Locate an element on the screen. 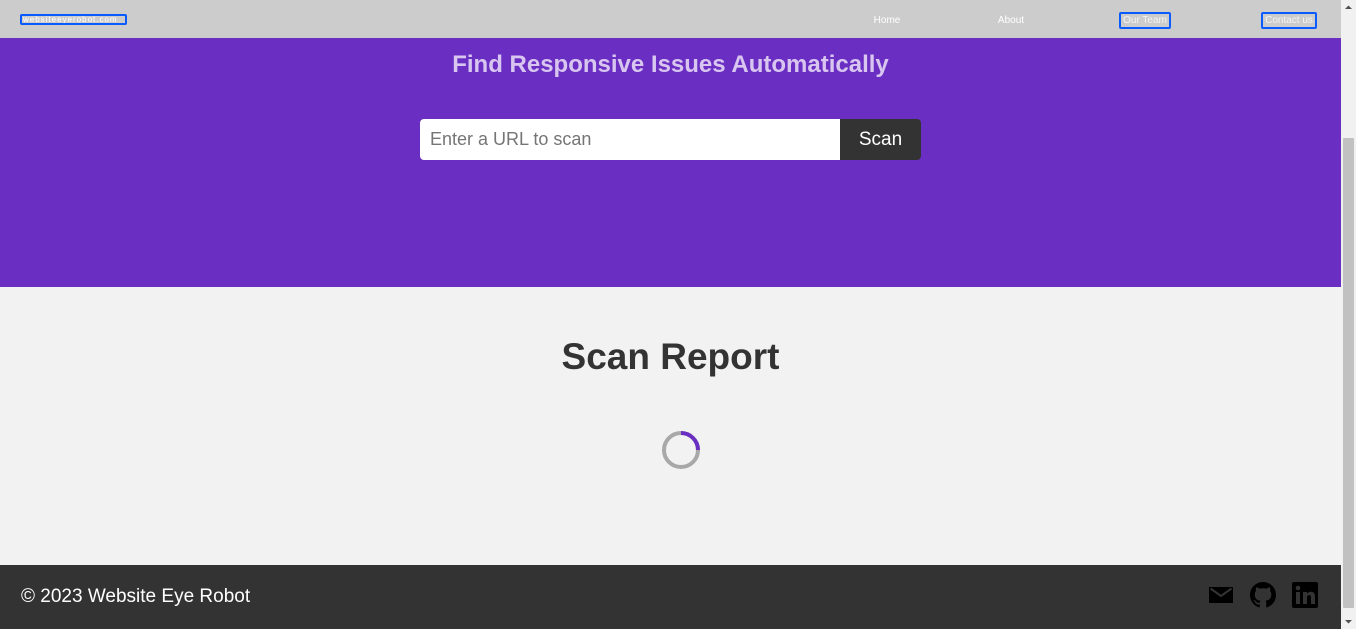  nav-our-team-link: Our Team is located at coordinates (1145, 20).